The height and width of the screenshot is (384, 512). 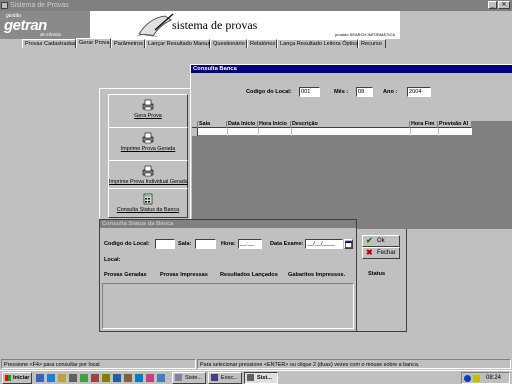 I want to click on col-previsao: Previsão Al, so click(x=455, y=124).